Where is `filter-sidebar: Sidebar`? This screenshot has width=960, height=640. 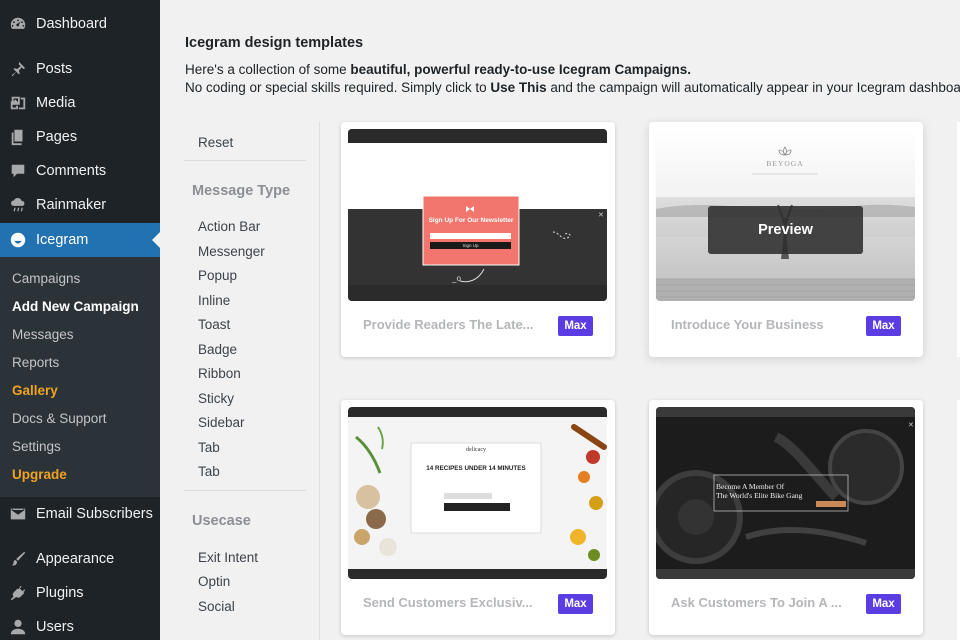
filter-sidebar: Sidebar is located at coordinates (221, 422).